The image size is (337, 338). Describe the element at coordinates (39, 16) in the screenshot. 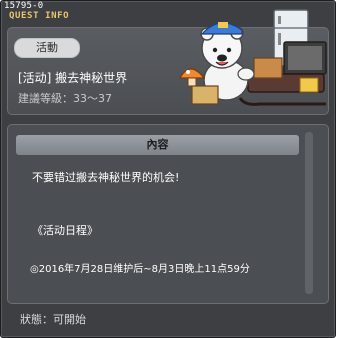

I see `window-title: QUEST INFO` at that location.